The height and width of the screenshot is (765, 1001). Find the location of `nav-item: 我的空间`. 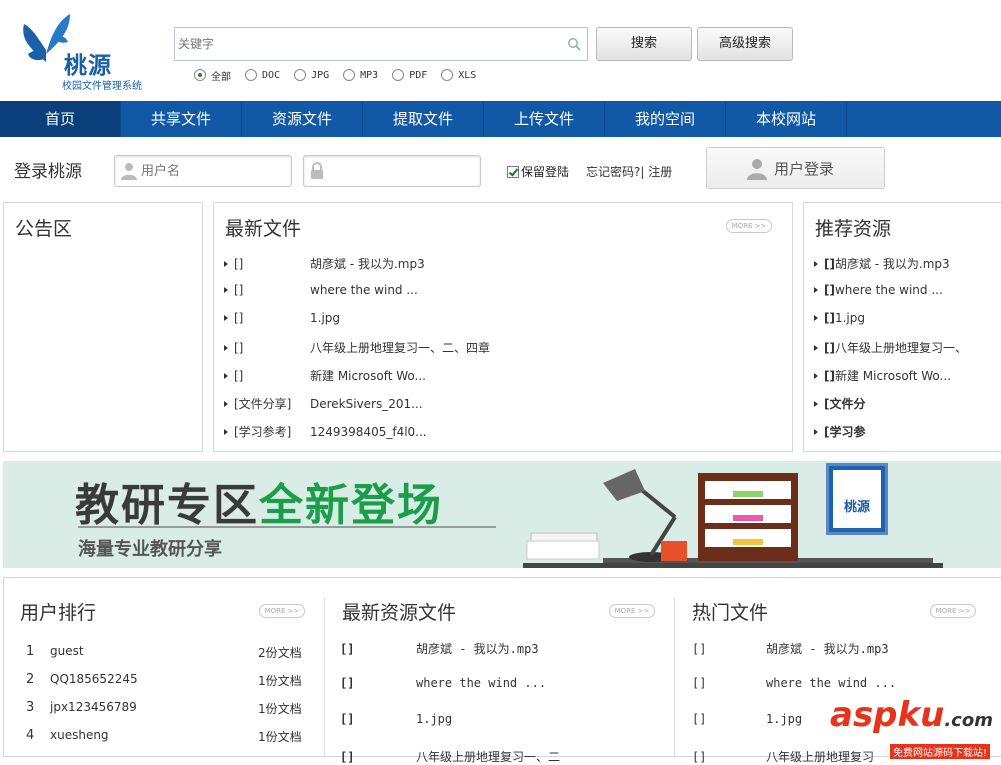

nav-item: 我的空间 is located at coordinates (665, 119).